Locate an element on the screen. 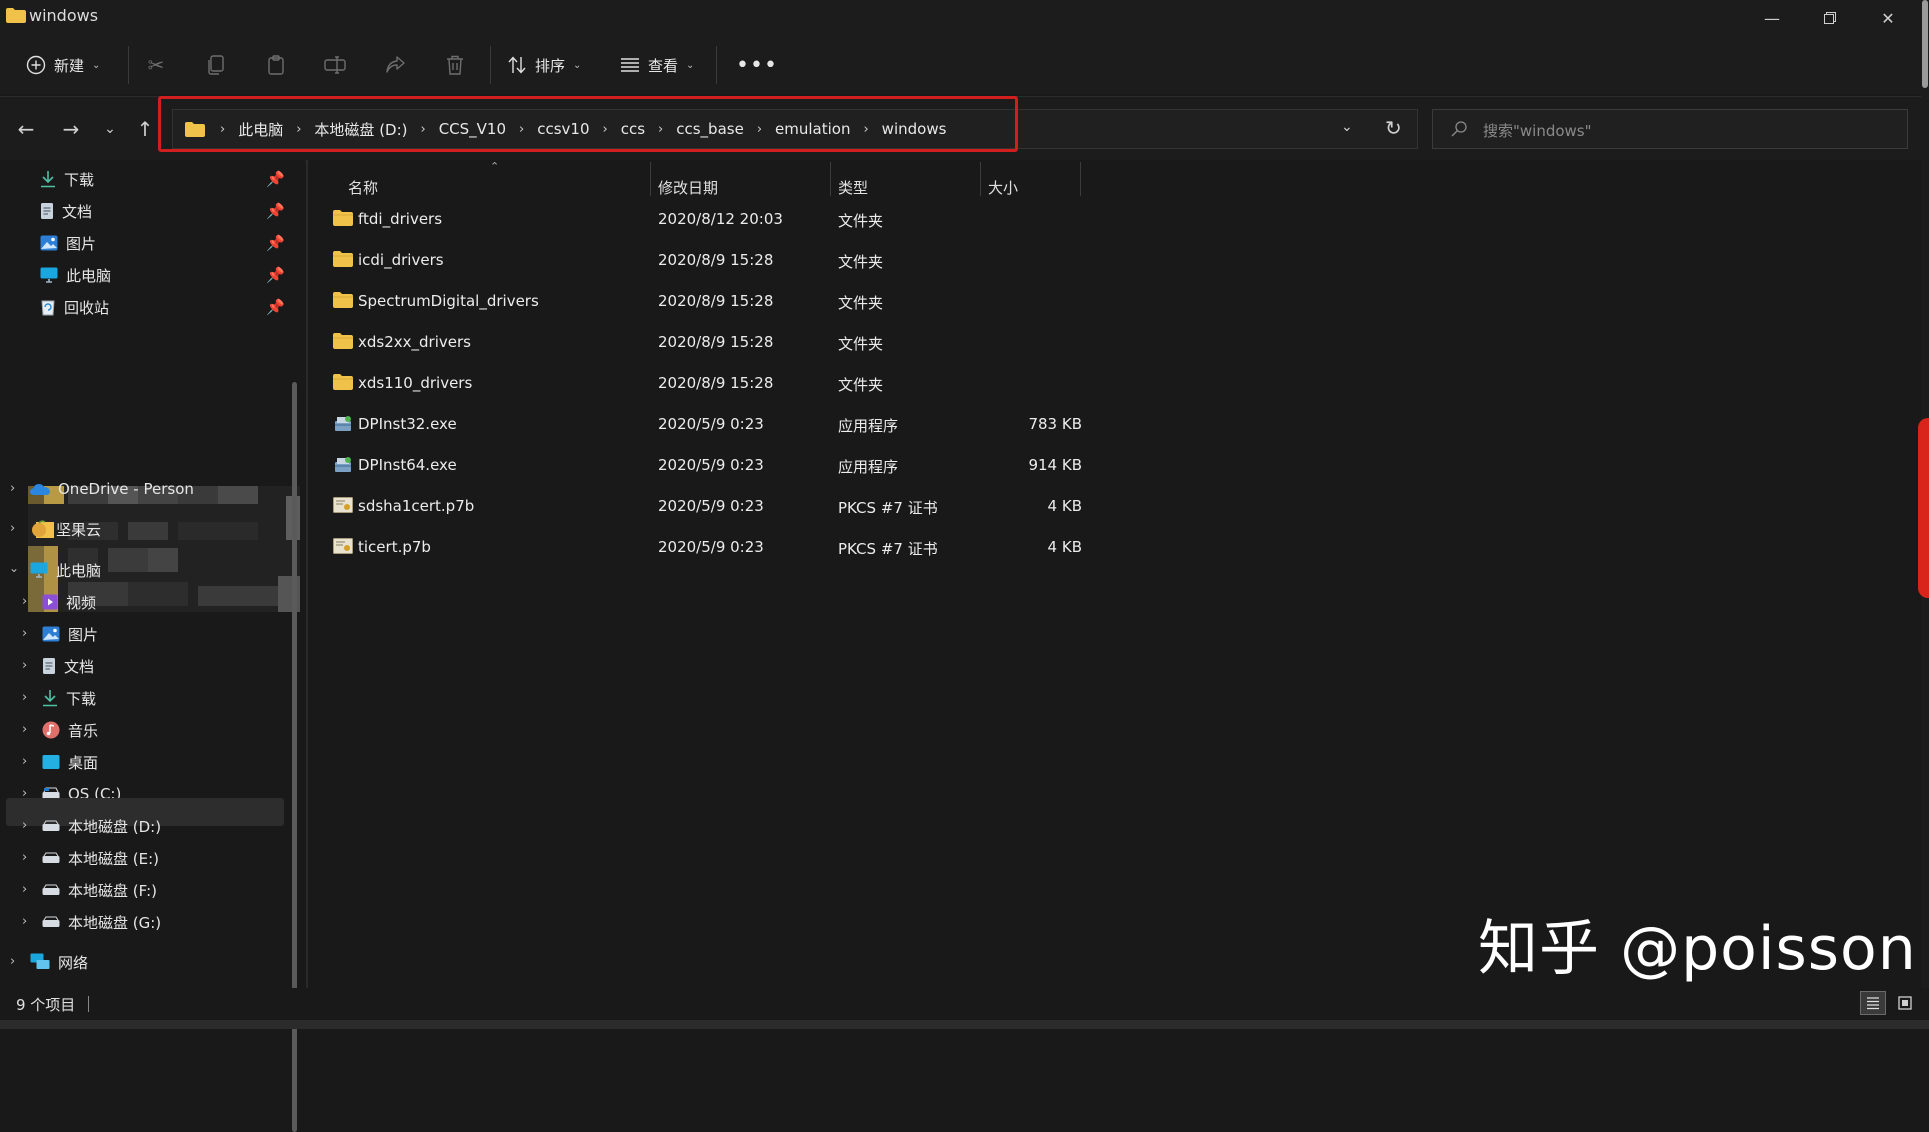  sidebar-item-desktop: › 桌面 is located at coordinates (145, 762).